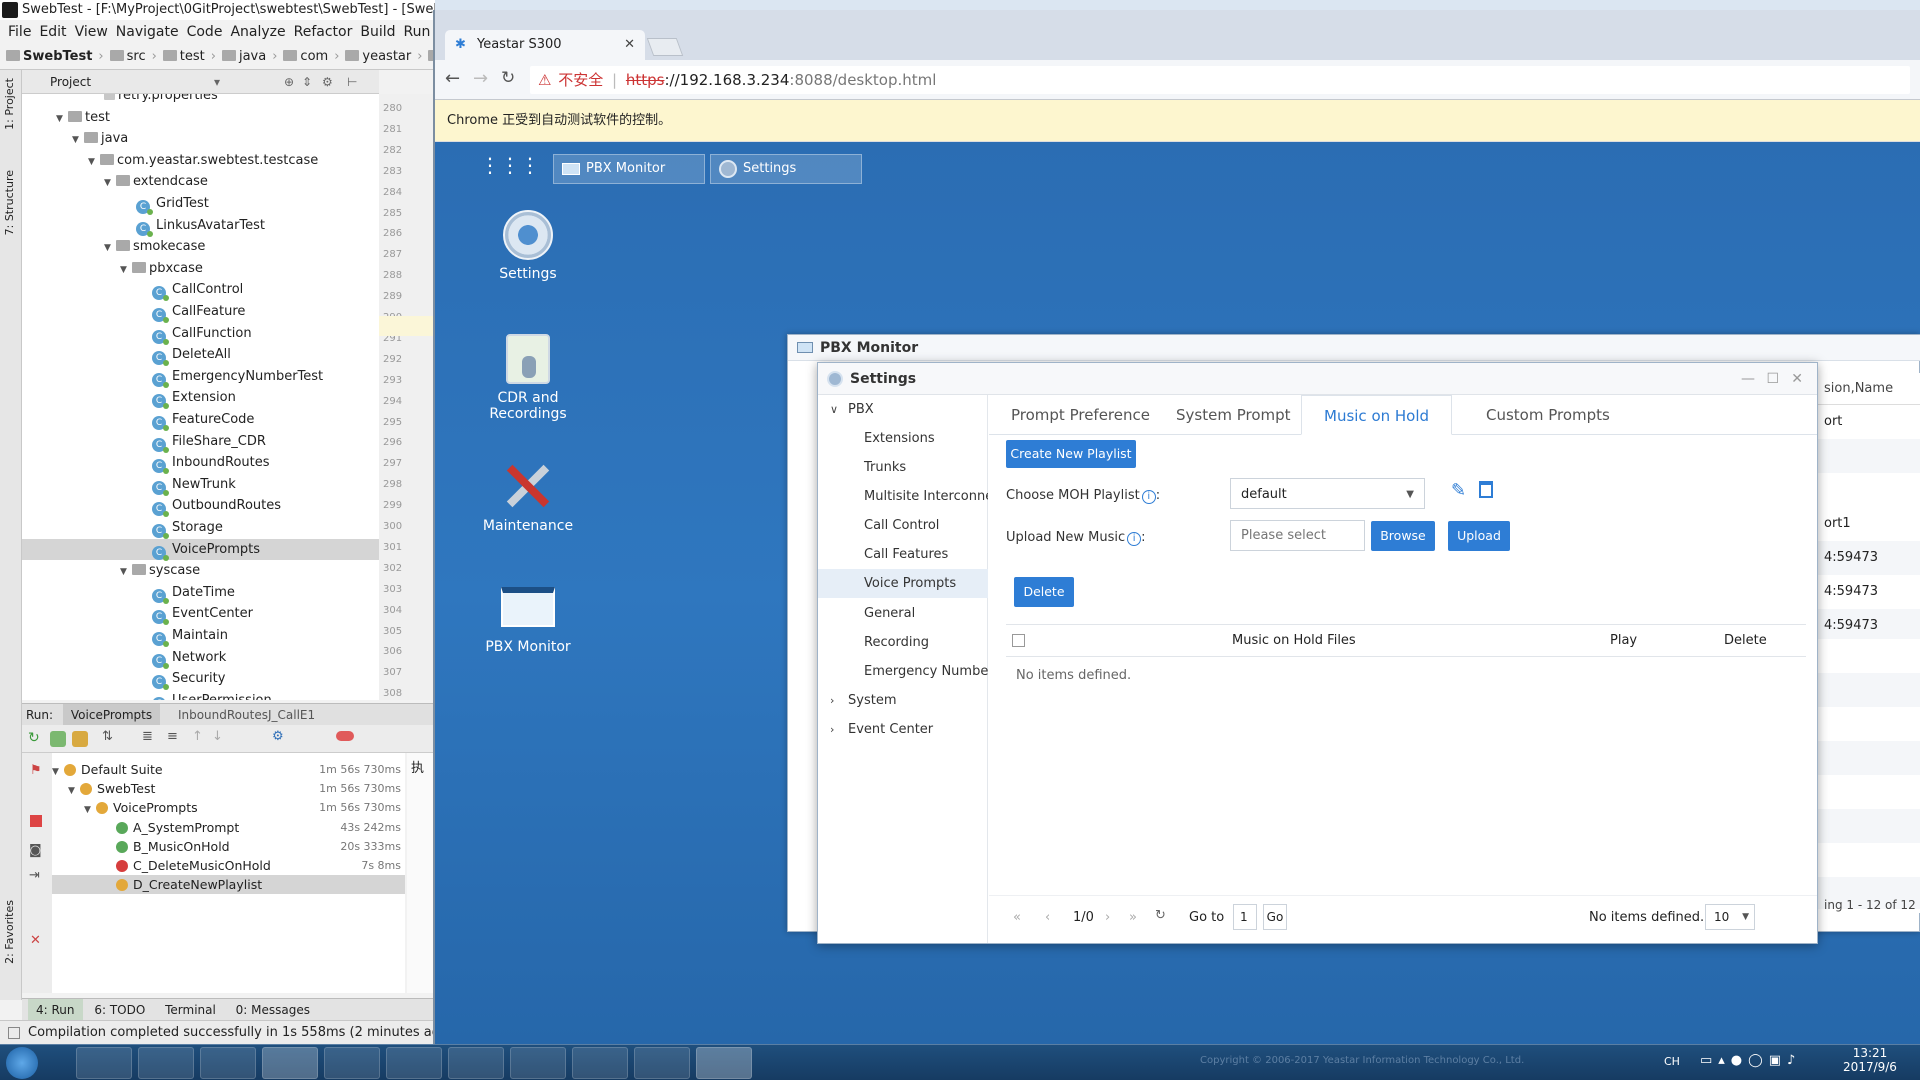 This screenshot has height=1080, width=1920. Describe the element at coordinates (257, 32) in the screenshot. I see `menu-item-analyze: Analyze` at that location.